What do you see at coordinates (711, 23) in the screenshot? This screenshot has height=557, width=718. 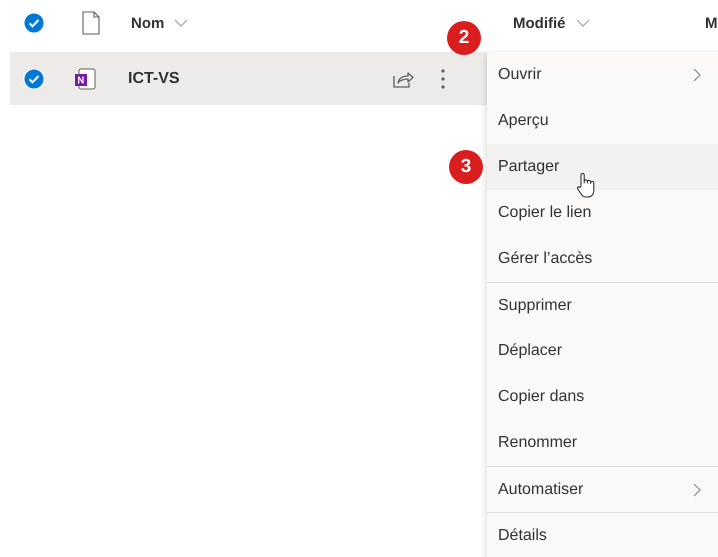 I see `column-header: M` at bounding box center [711, 23].